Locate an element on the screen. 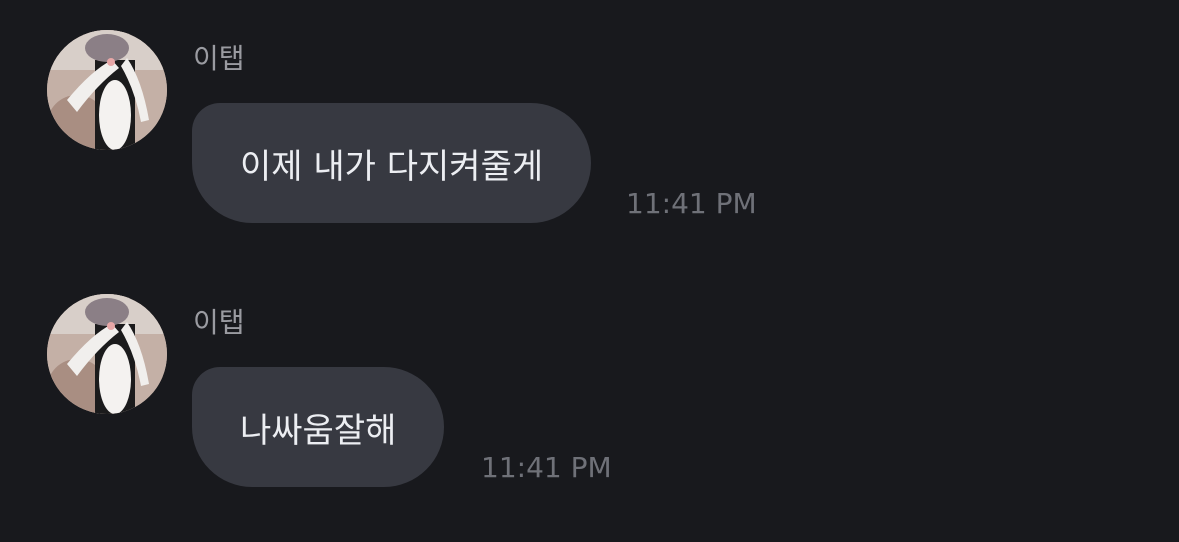 The width and height of the screenshot is (1179, 542). message-bubble: 나싸움잘해 is located at coordinates (318, 427).